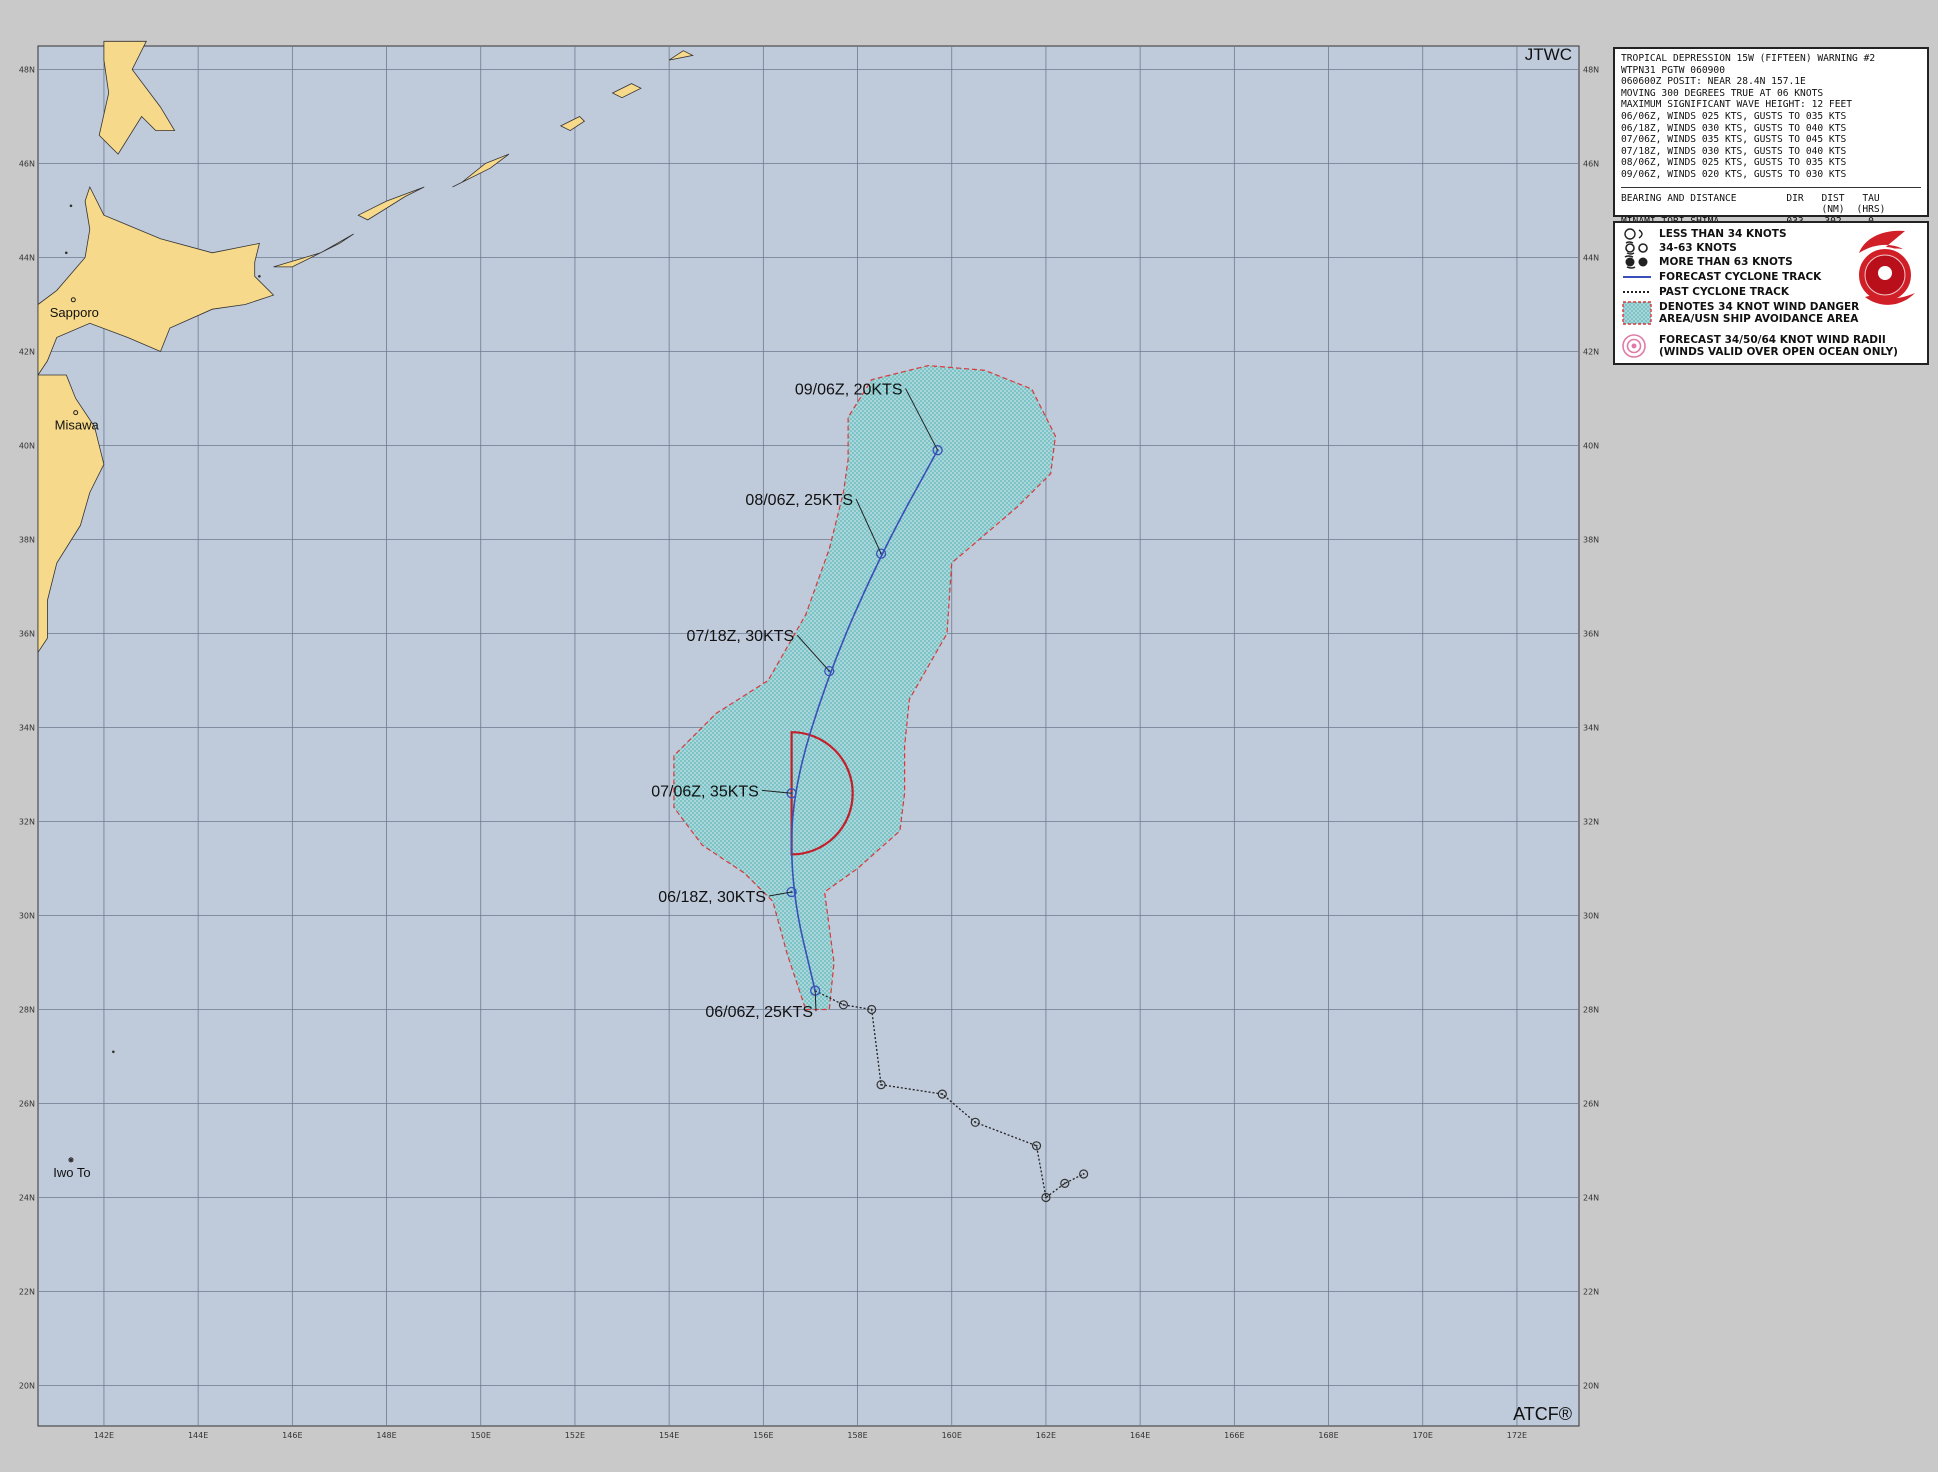 The width and height of the screenshot is (1938, 1472). What do you see at coordinates (1591, 540) in the screenshot?
I see `lat-label-right: 38N` at bounding box center [1591, 540].